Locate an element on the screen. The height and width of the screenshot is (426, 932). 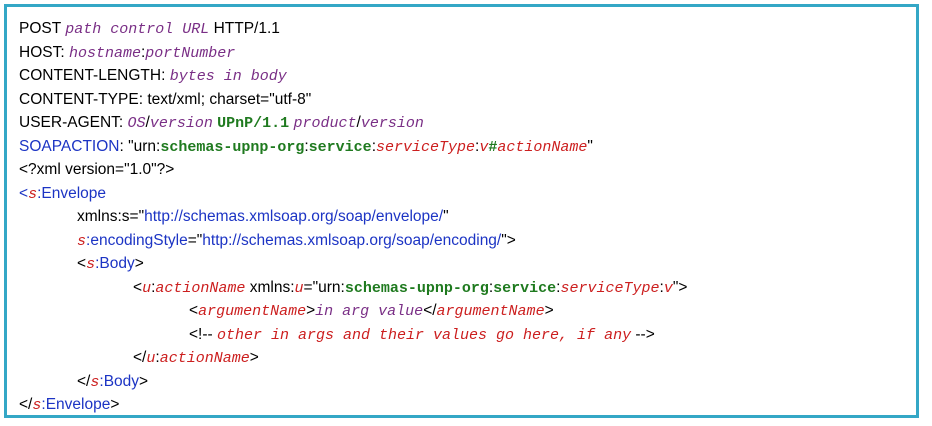
product-placeholder: product is located at coordinates (325, 123).